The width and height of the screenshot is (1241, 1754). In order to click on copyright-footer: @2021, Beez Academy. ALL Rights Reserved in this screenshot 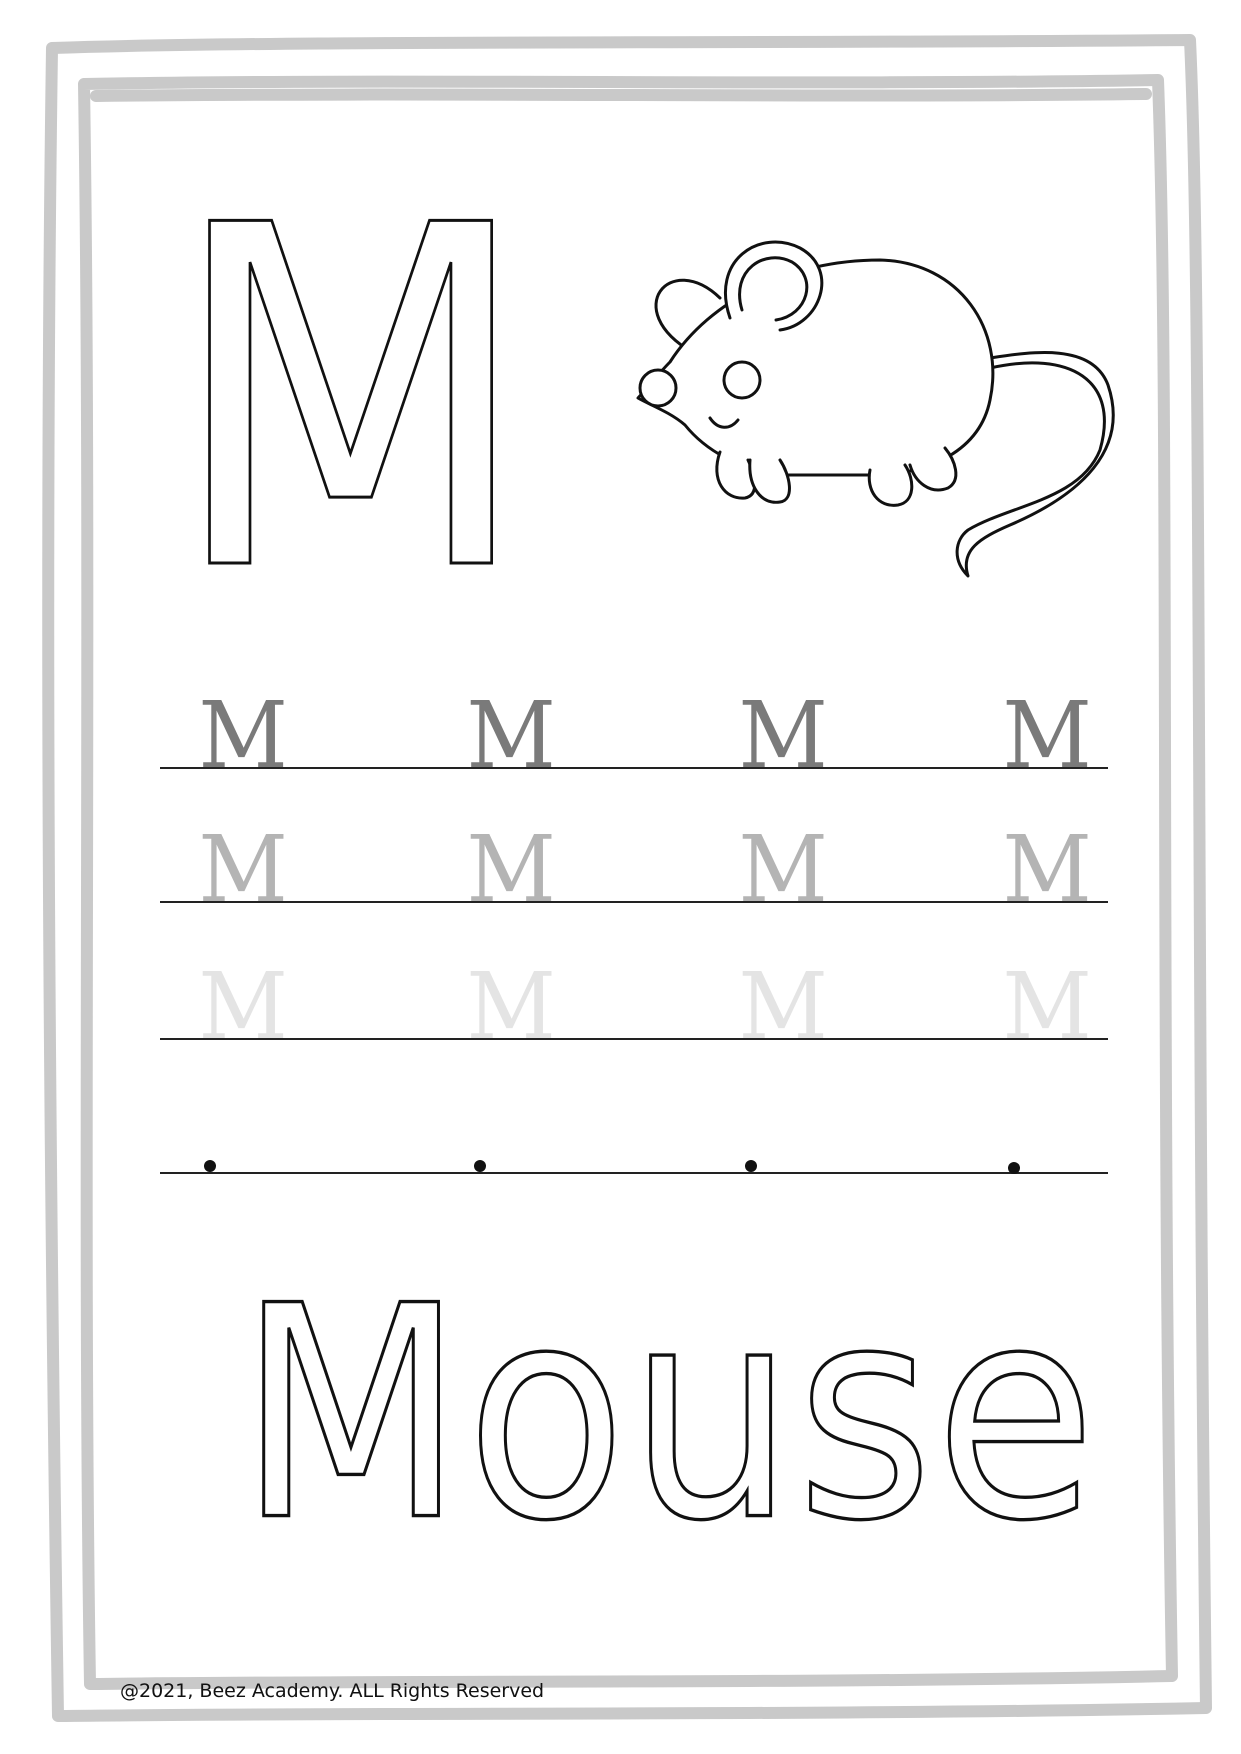, I will do `click(332, 1691)`.